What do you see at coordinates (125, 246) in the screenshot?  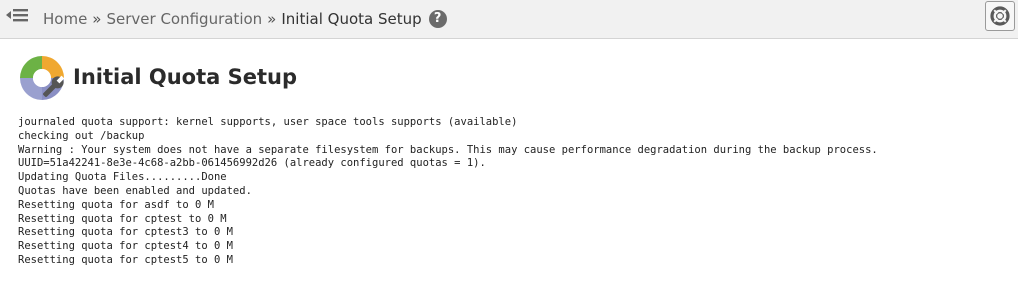 I see `output-line: Resetting quota for cptest4 to 0 M` at bounding box center [125, 246].